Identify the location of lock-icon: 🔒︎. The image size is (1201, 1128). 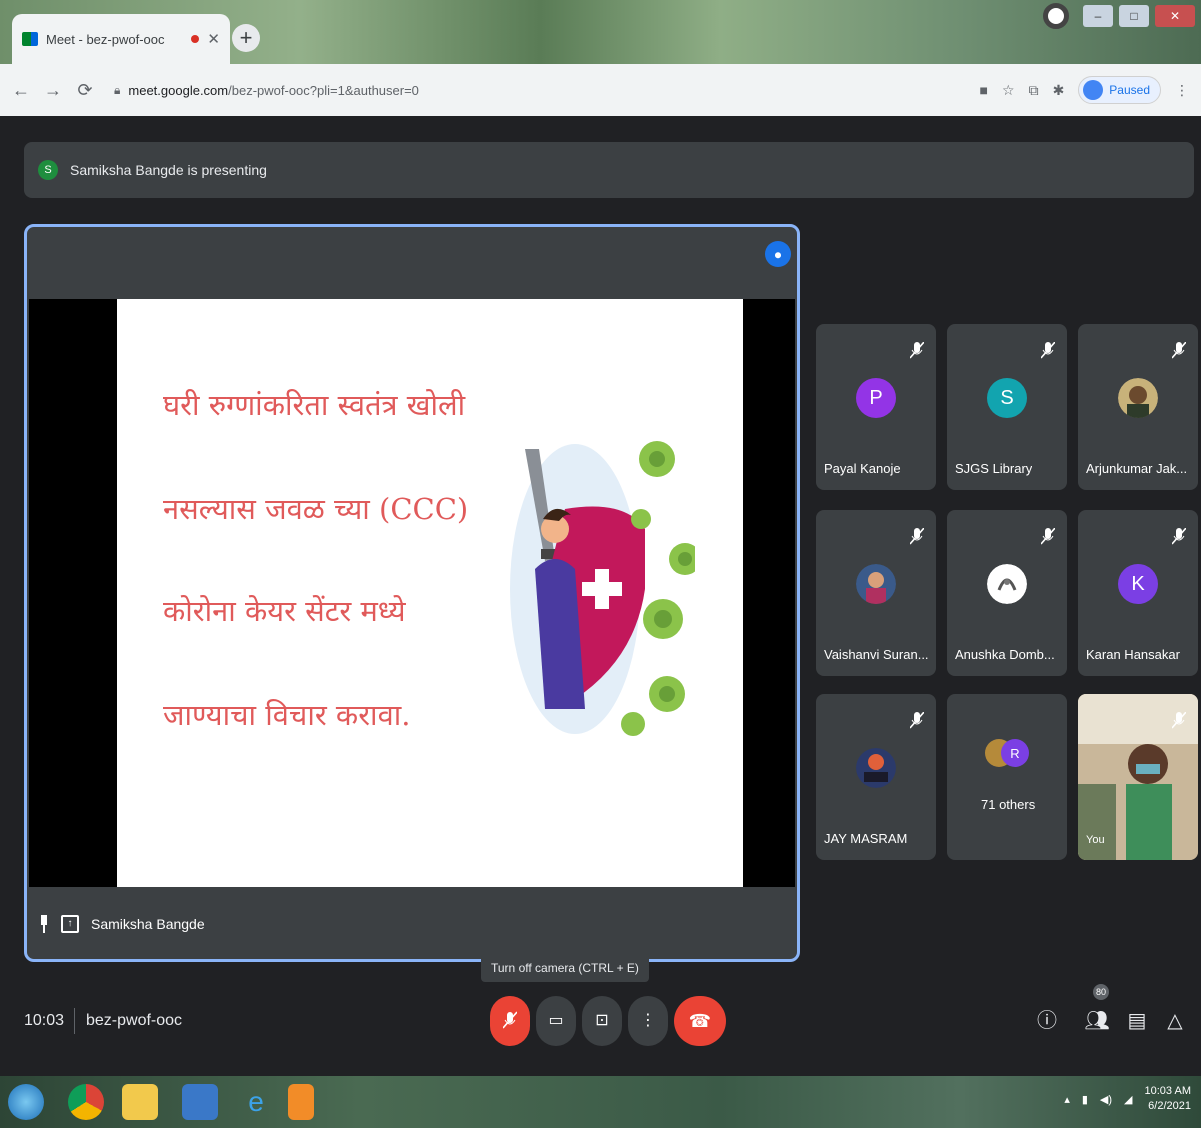
(117, 90).